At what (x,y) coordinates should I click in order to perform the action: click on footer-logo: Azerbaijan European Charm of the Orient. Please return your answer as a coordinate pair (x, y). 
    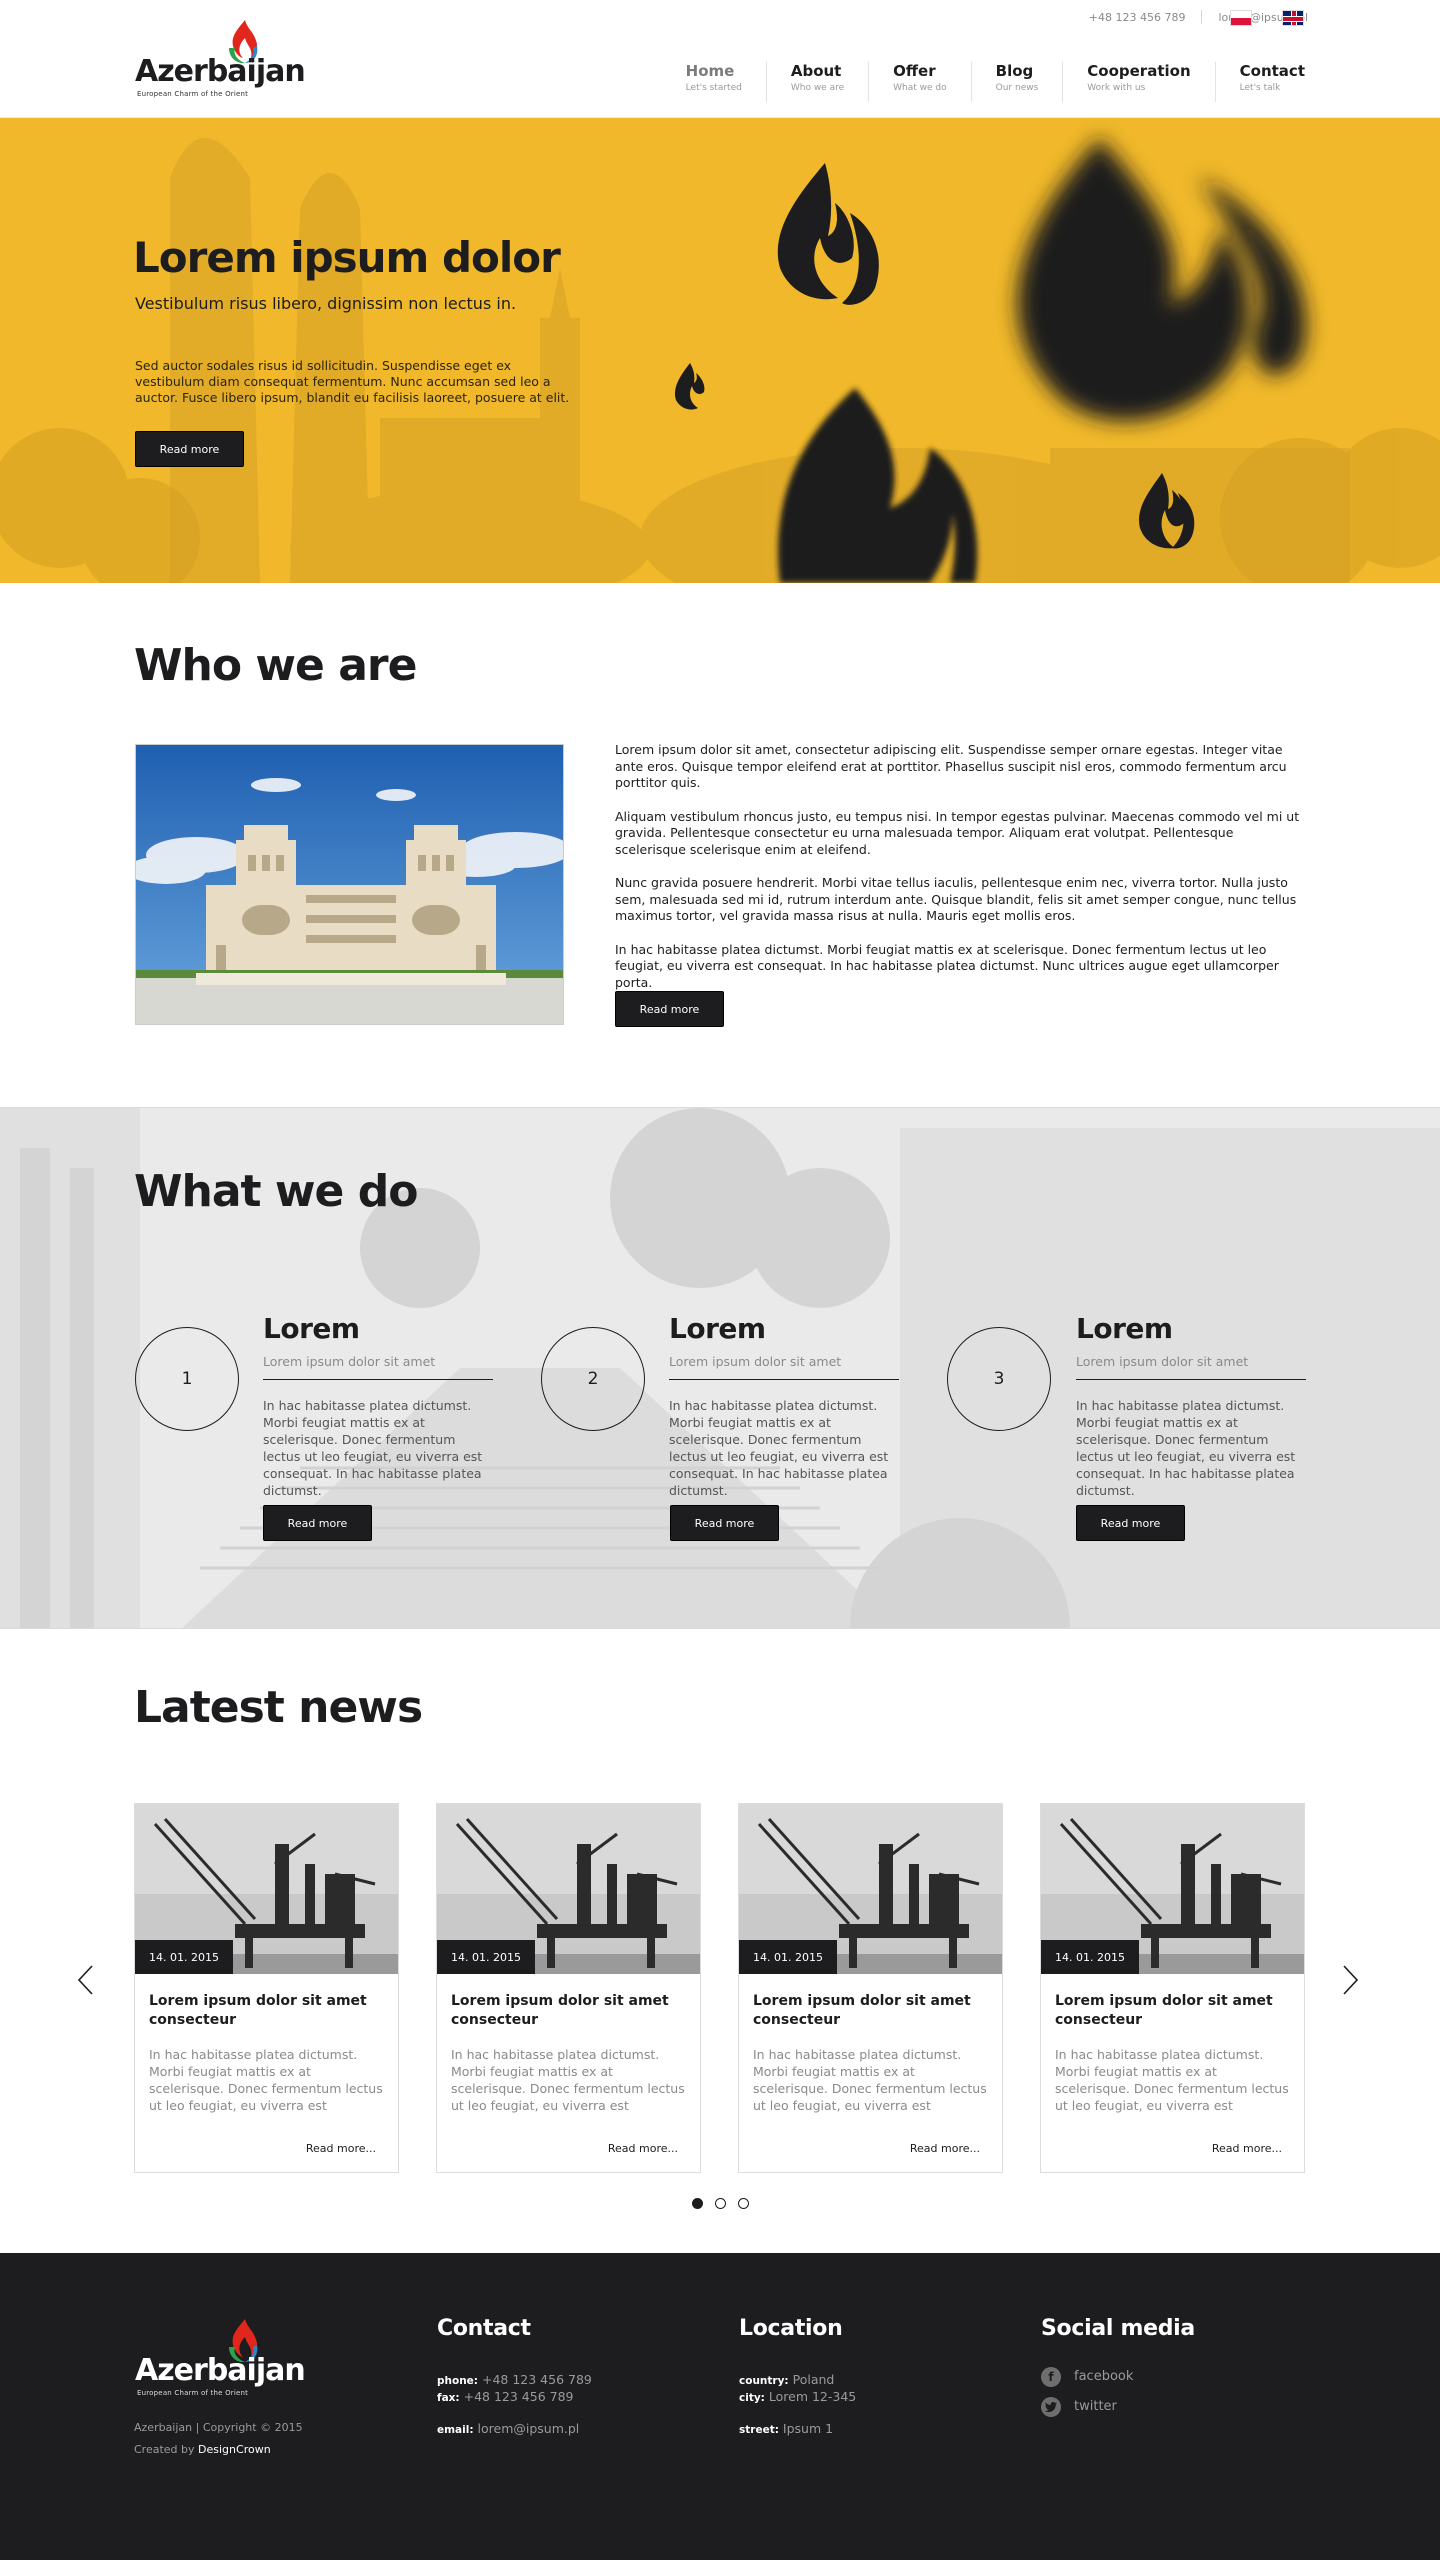
    Looking at the image, I should click on (220, 2358).